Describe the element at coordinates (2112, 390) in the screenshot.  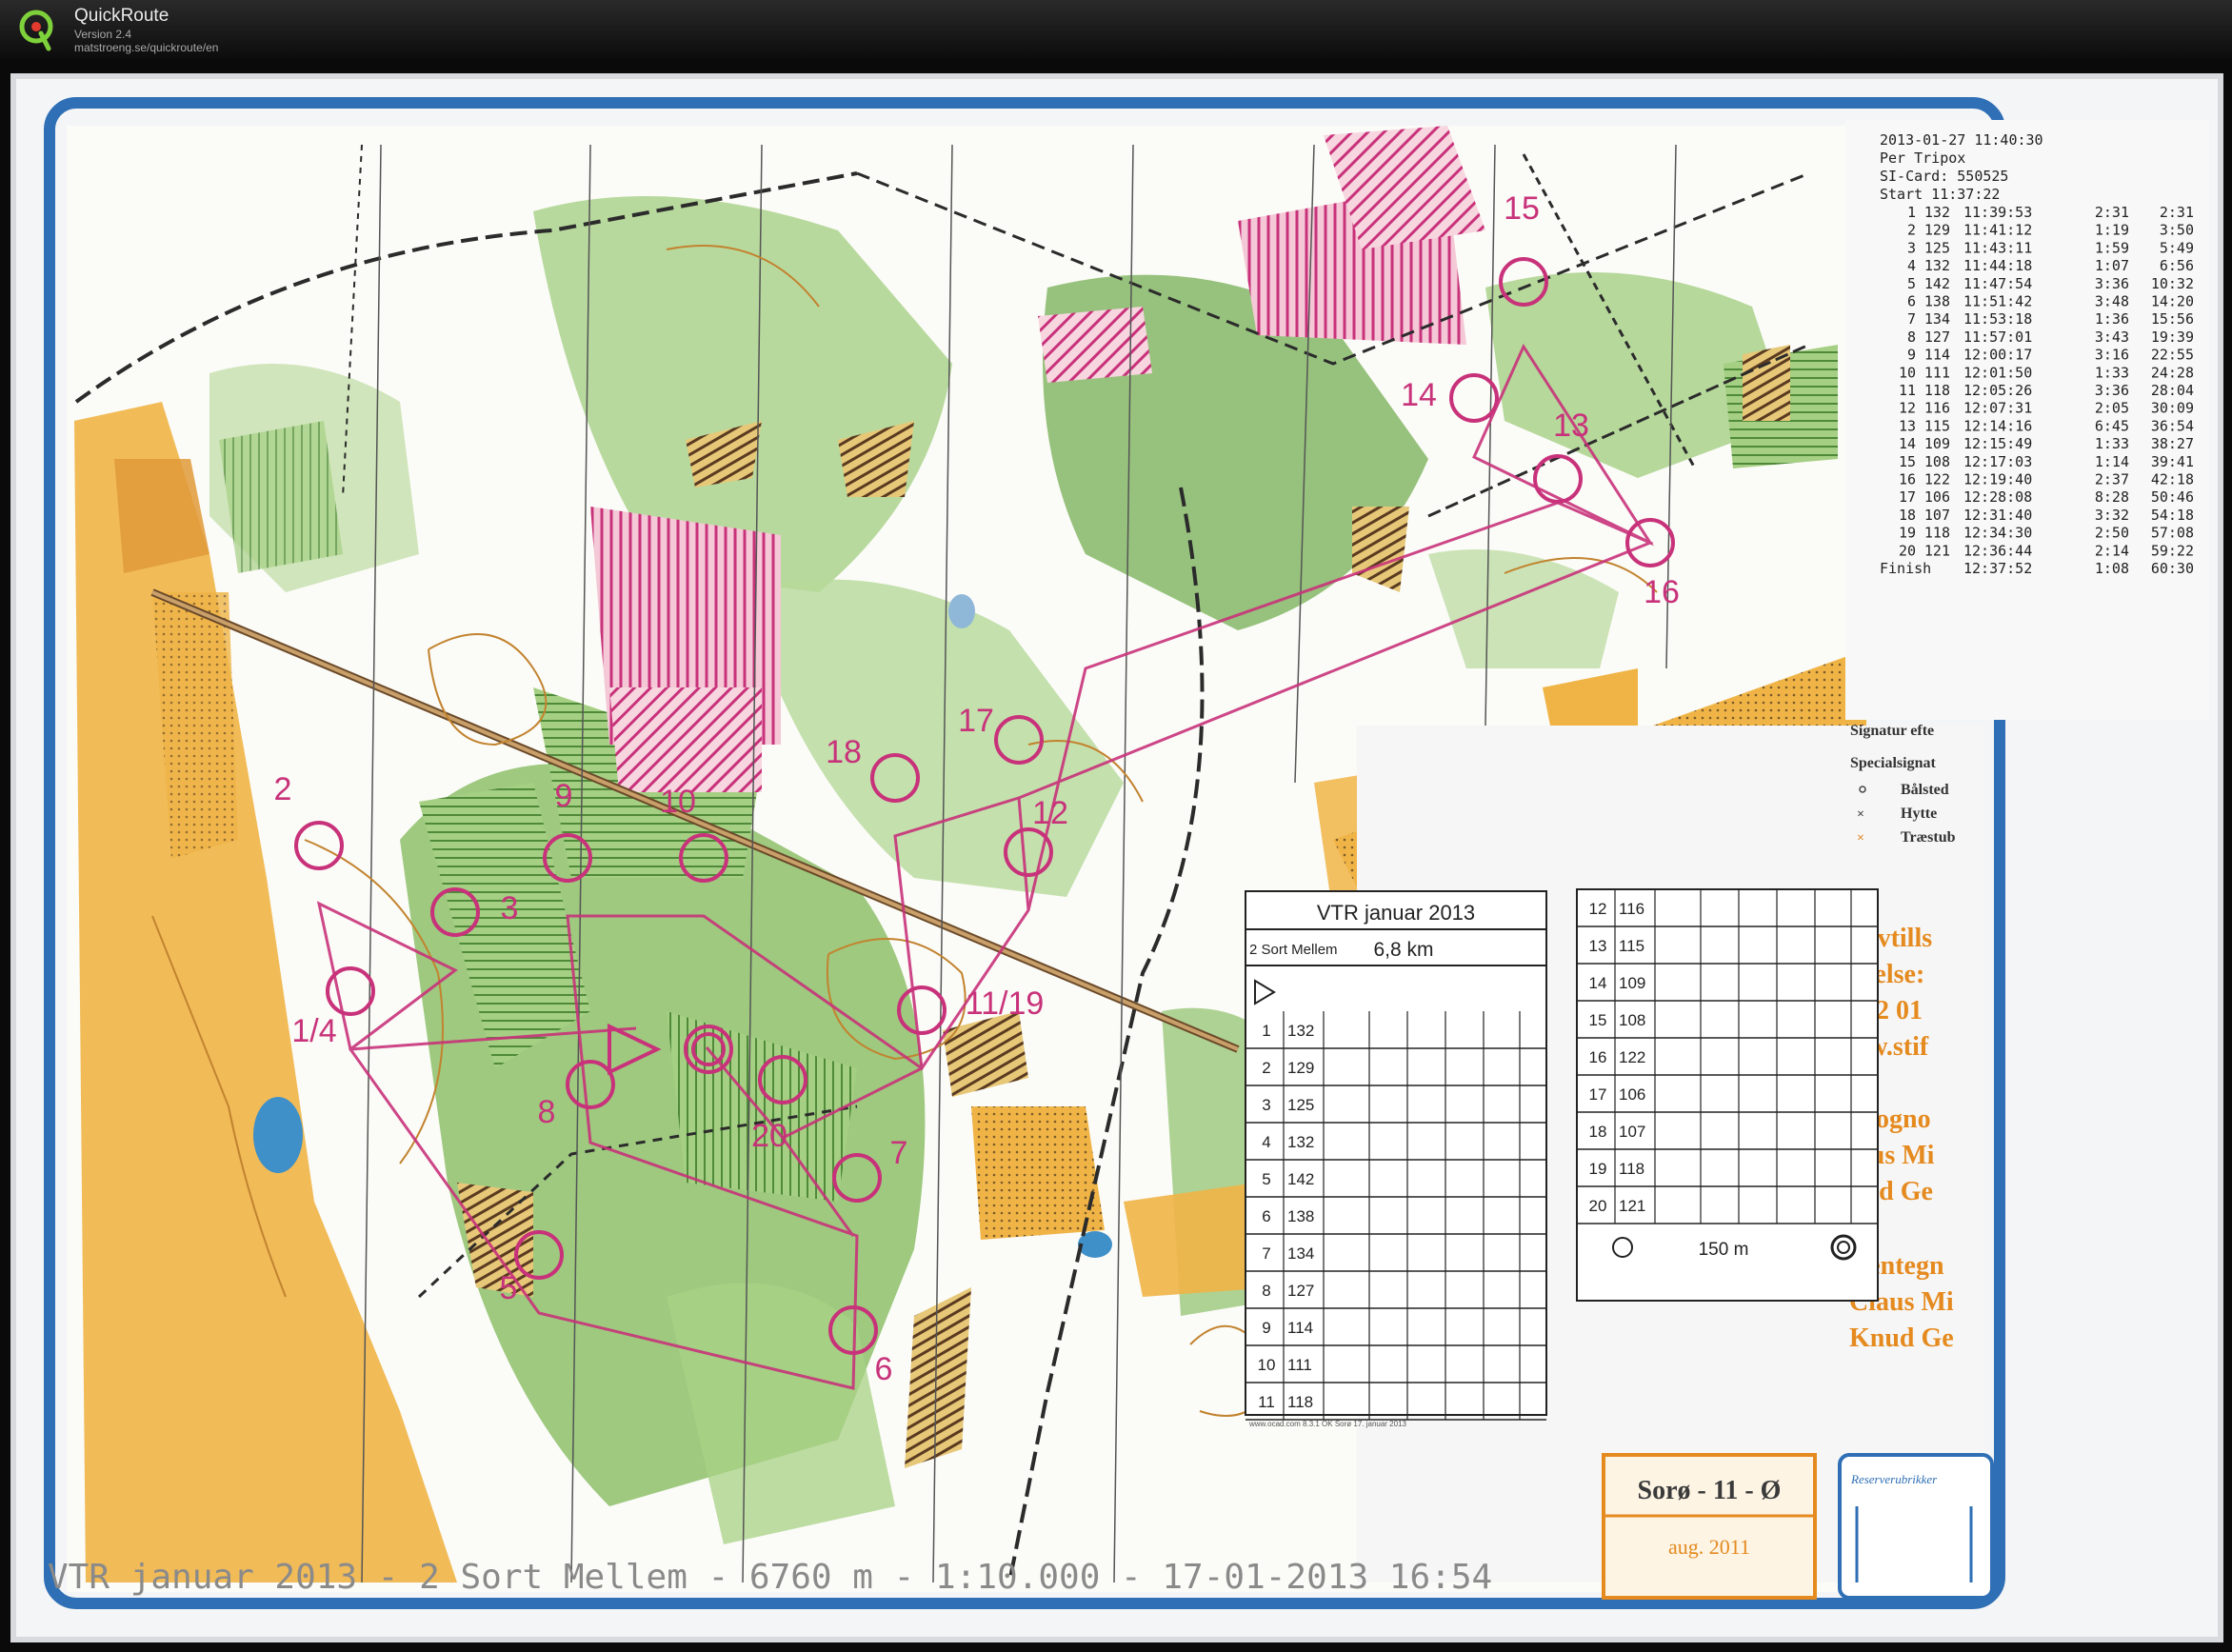
I see `split-cell: 3:36` at that location.